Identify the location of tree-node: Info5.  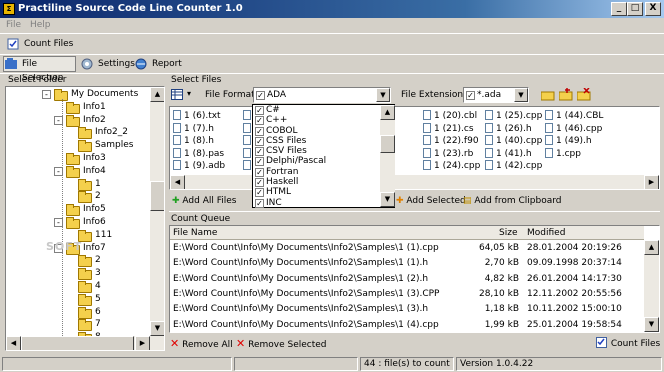
(94, 209).